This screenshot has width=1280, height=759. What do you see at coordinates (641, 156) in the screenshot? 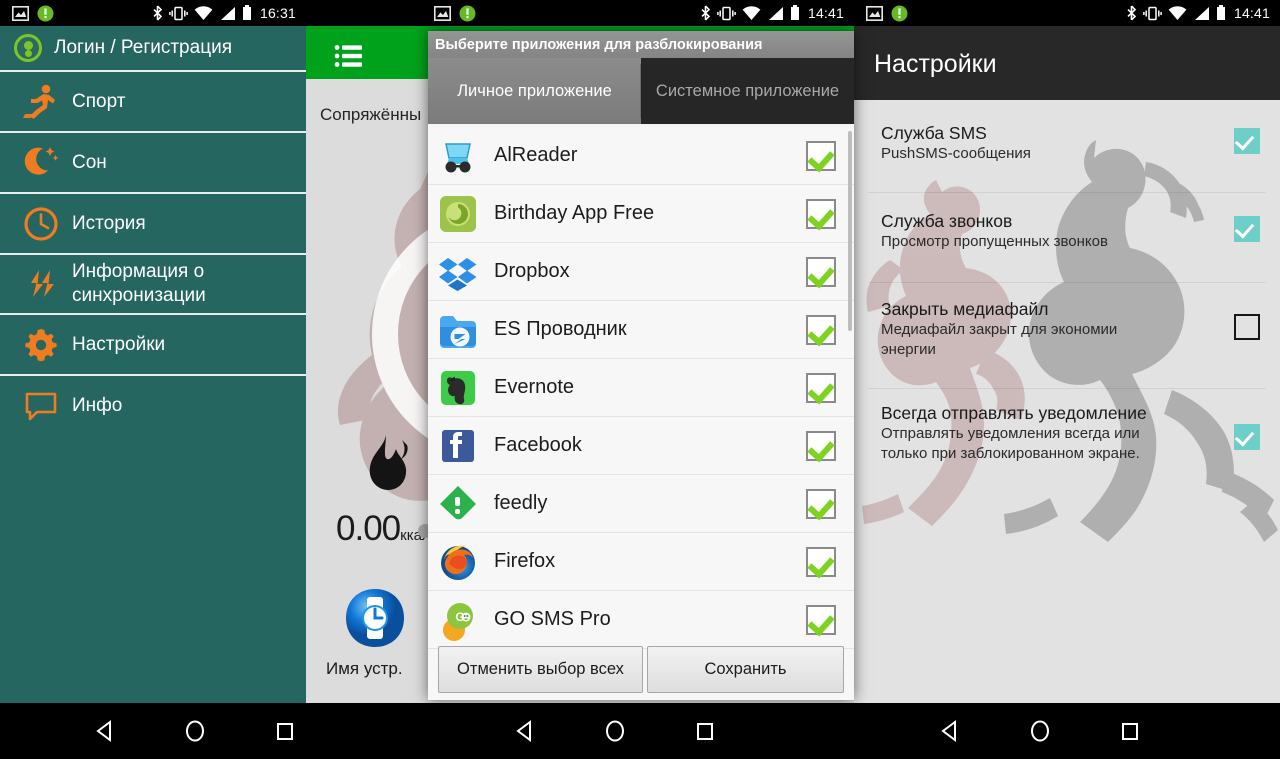
I see `list-item: AlReader` at bounding box center [641, 156].